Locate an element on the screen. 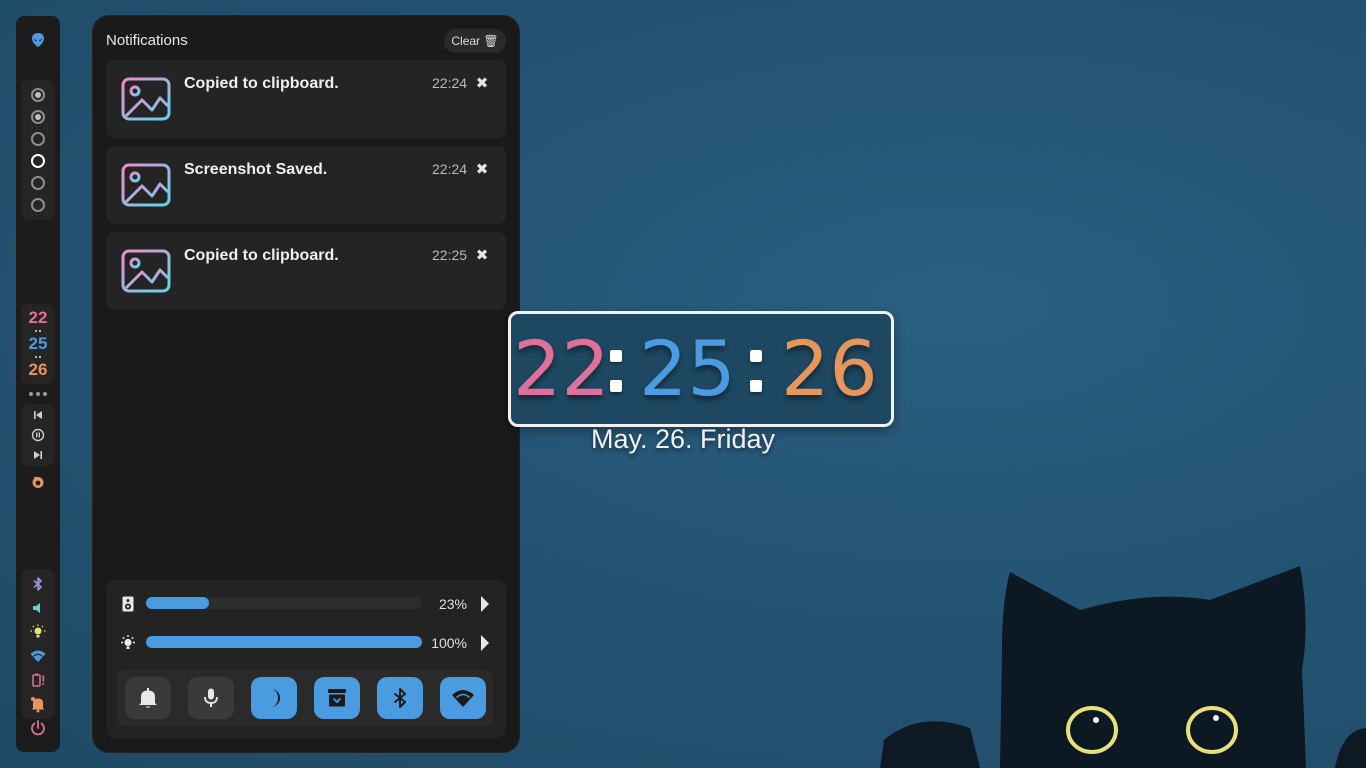 Image resolution: width=1366 pixels, height=768 pixels. speaker-icon is located at coordinates (128, 604).